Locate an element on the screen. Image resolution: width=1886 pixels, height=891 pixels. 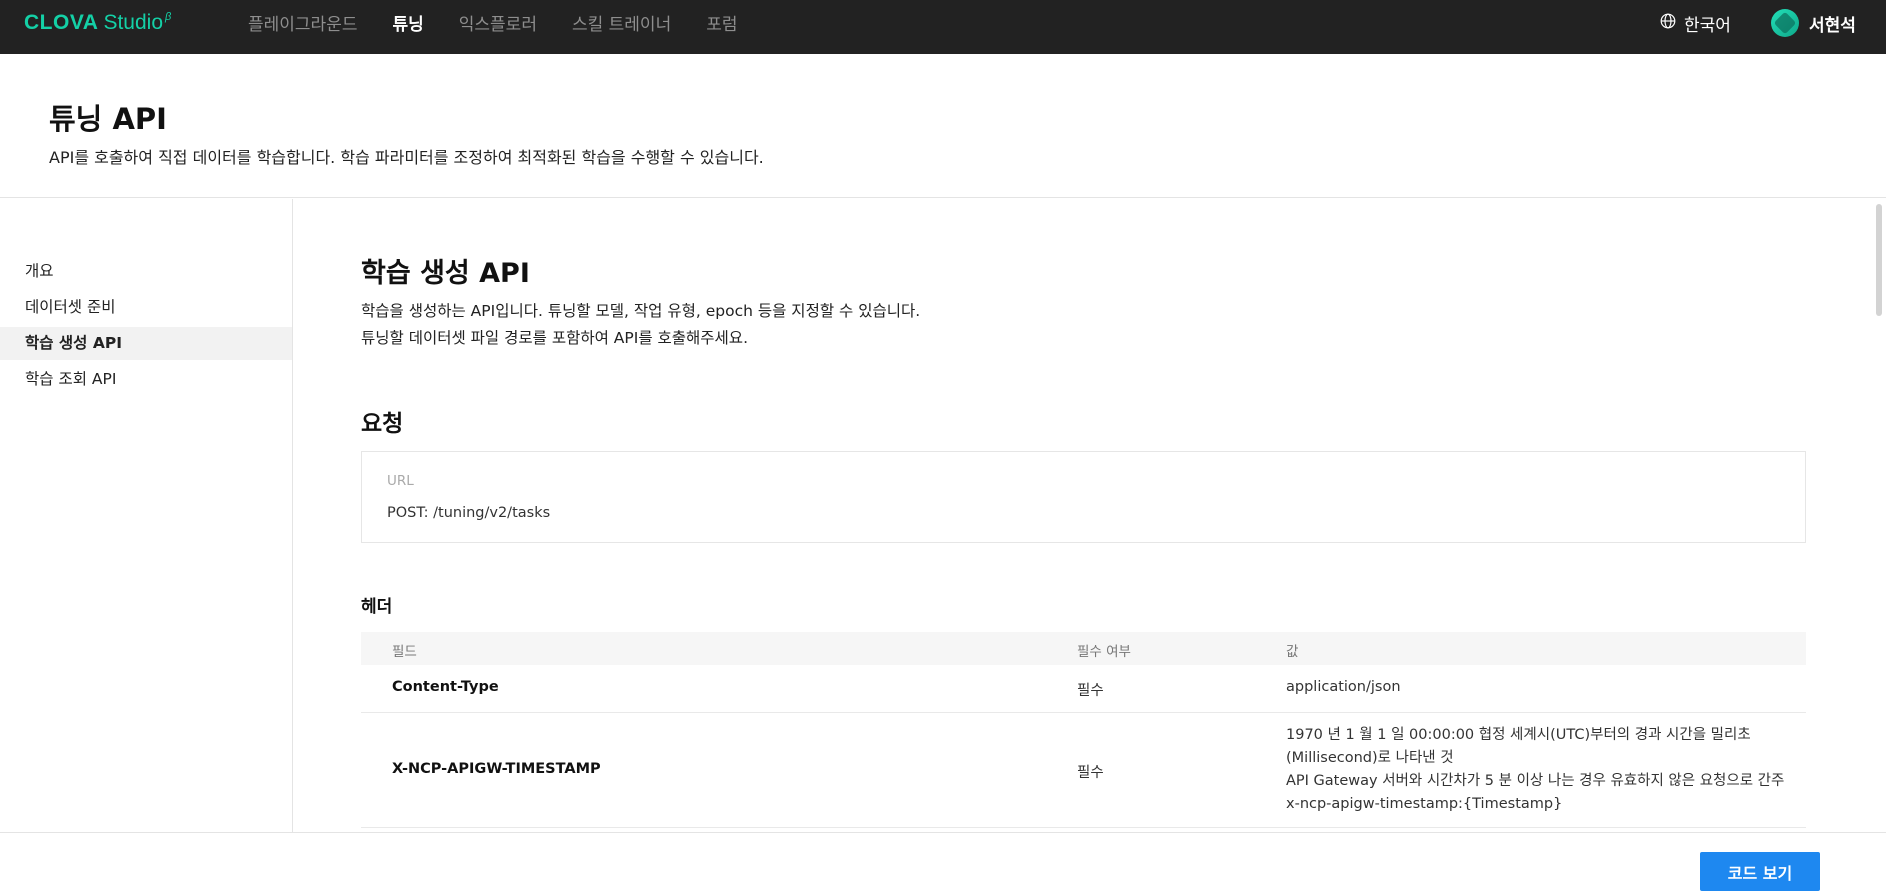
row-value: application/json is located at coordinates (1343, 687).